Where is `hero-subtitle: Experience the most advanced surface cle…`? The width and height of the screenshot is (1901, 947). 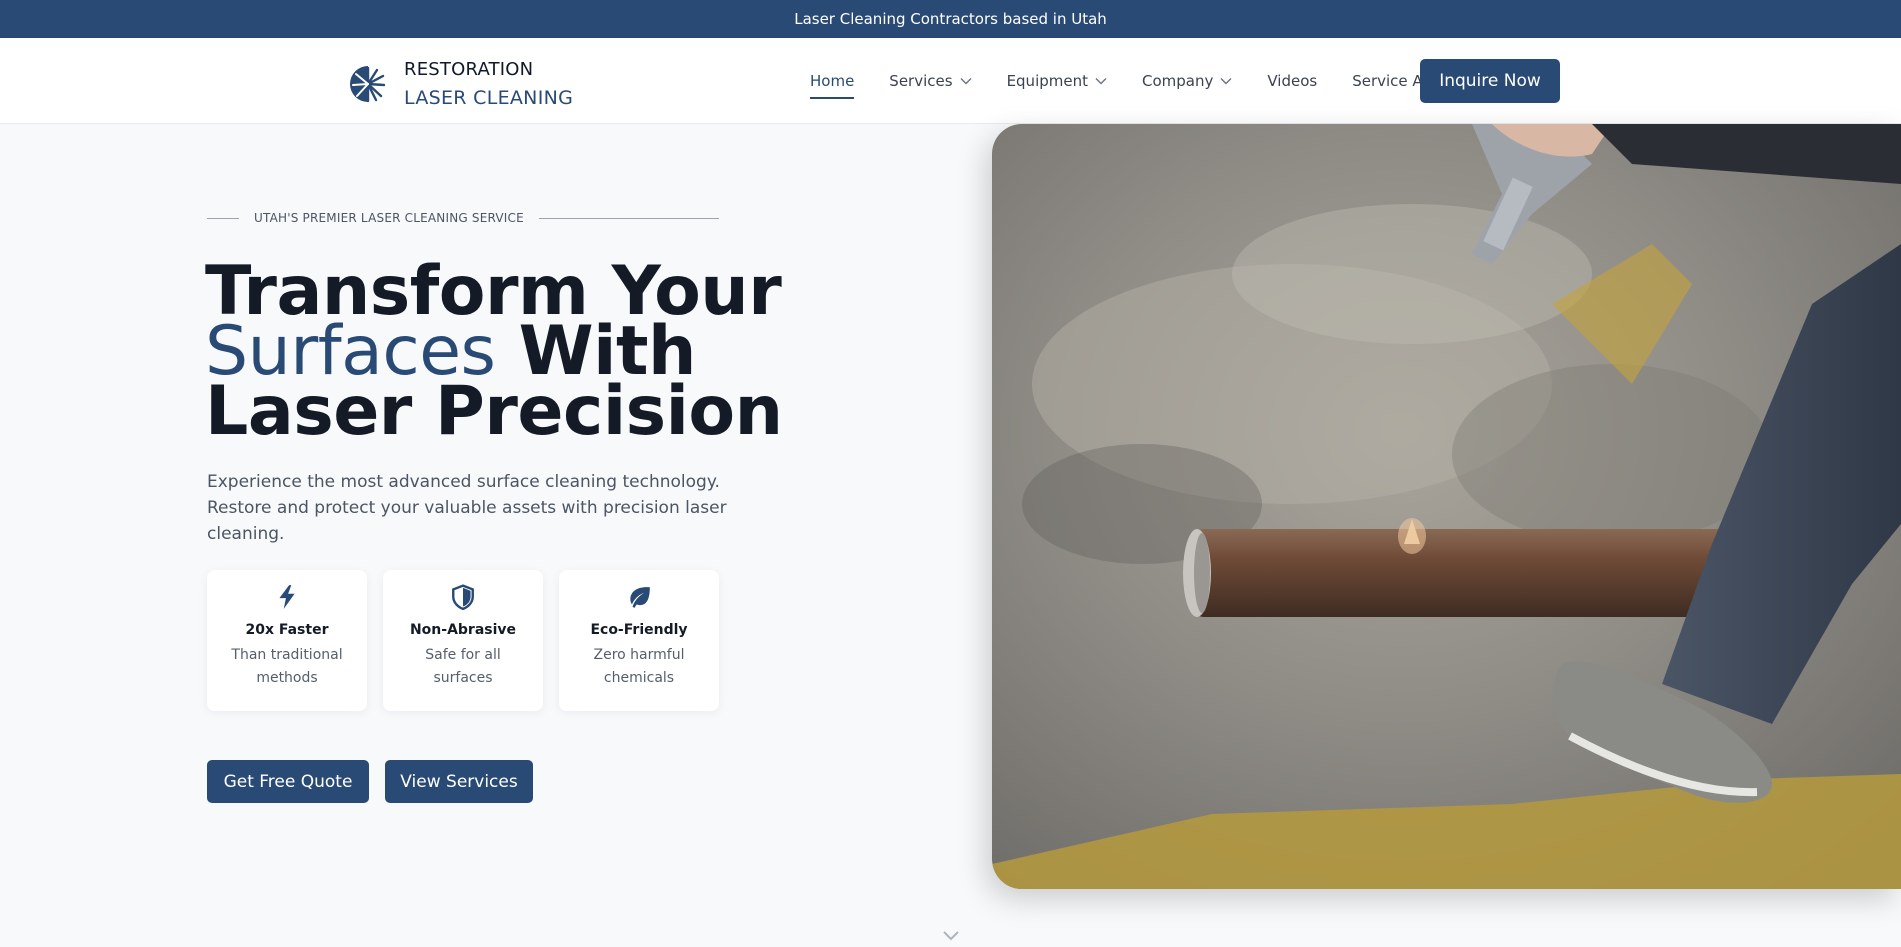
hero-subtitle: Experience the most advanced surface cle… is located at coordinates (467, 508).